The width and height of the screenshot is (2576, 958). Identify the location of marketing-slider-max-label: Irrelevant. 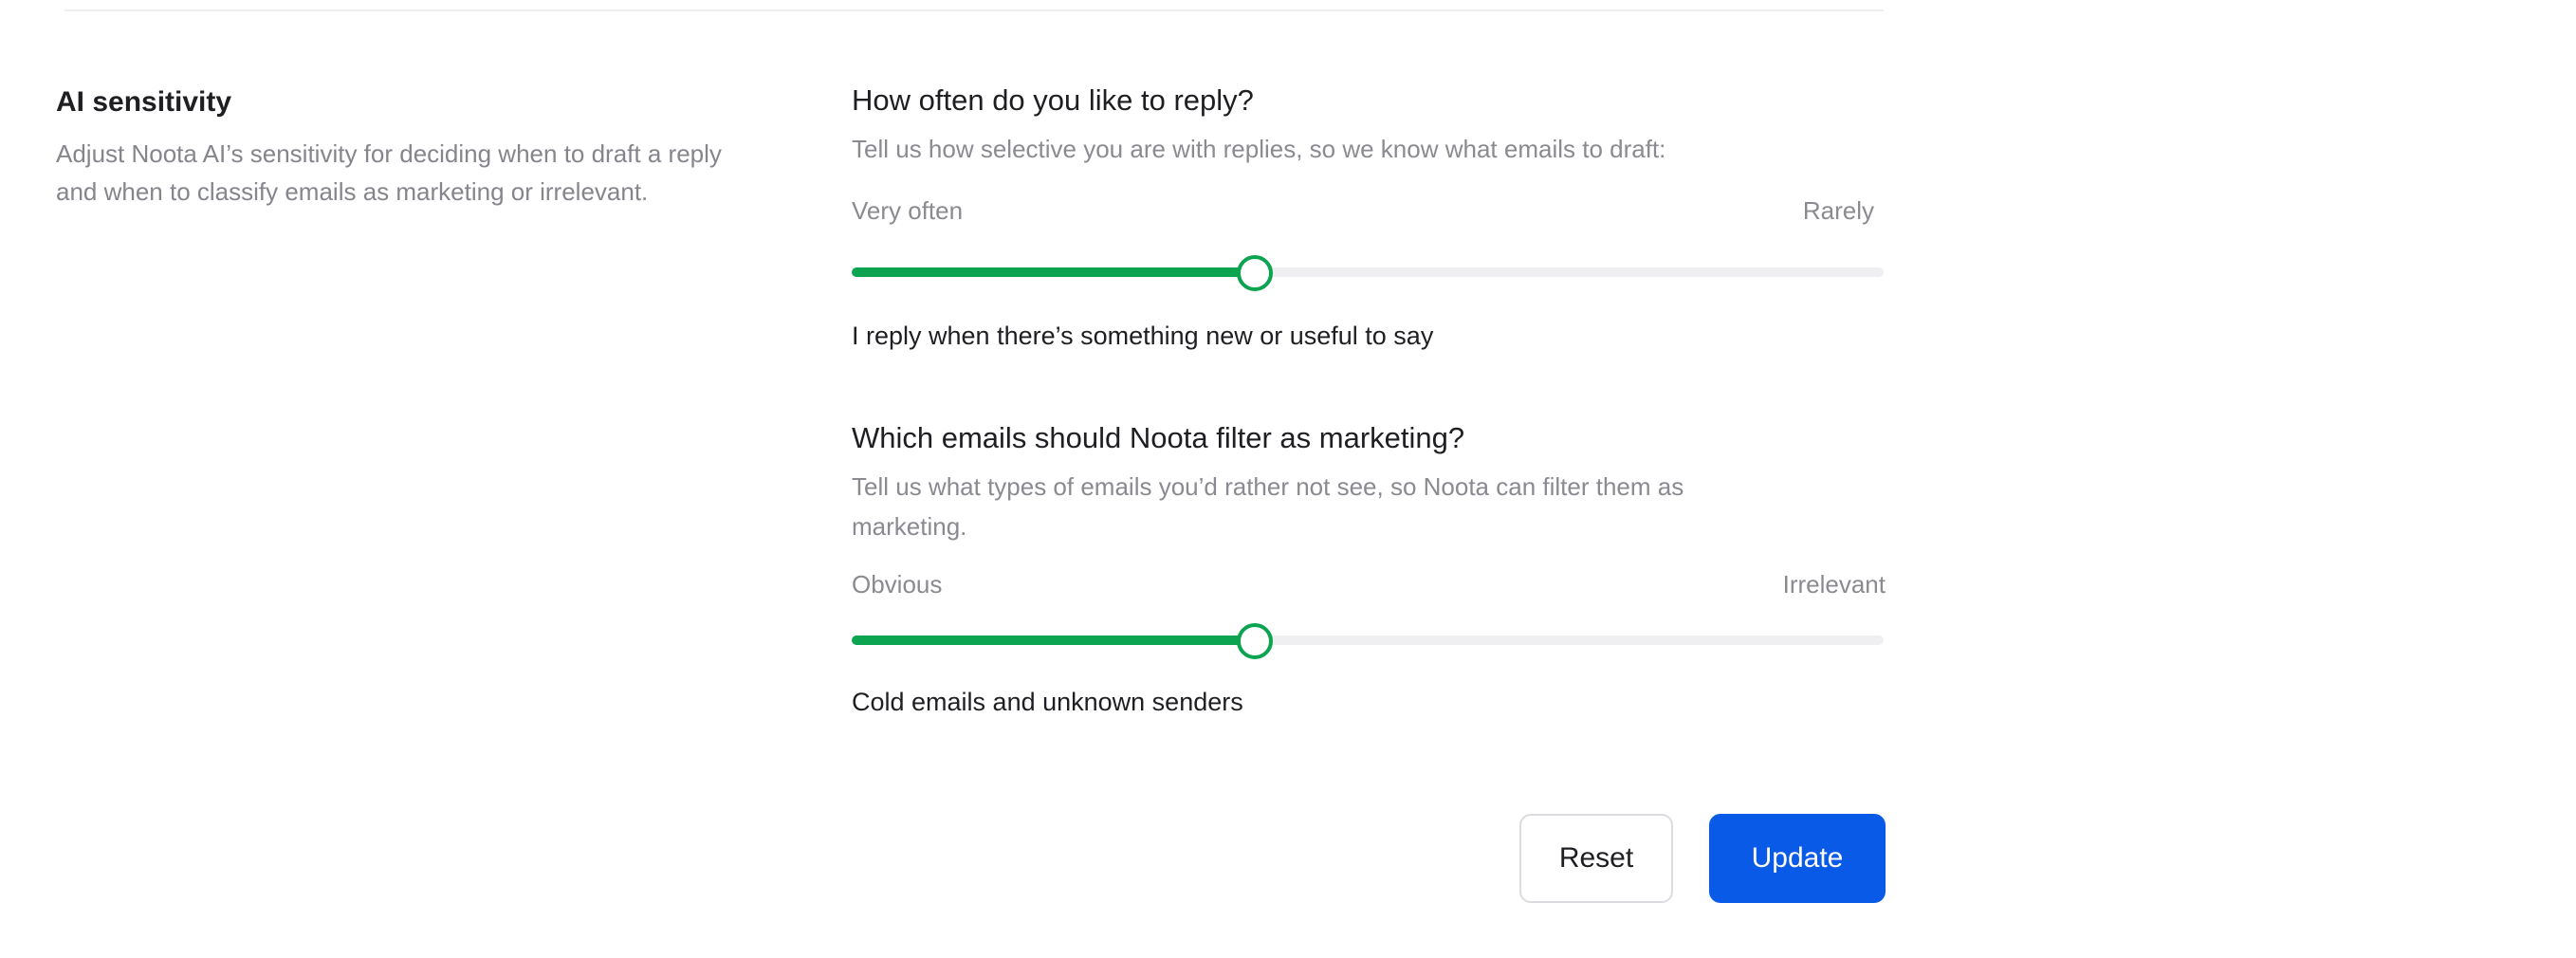
(1834, 584).